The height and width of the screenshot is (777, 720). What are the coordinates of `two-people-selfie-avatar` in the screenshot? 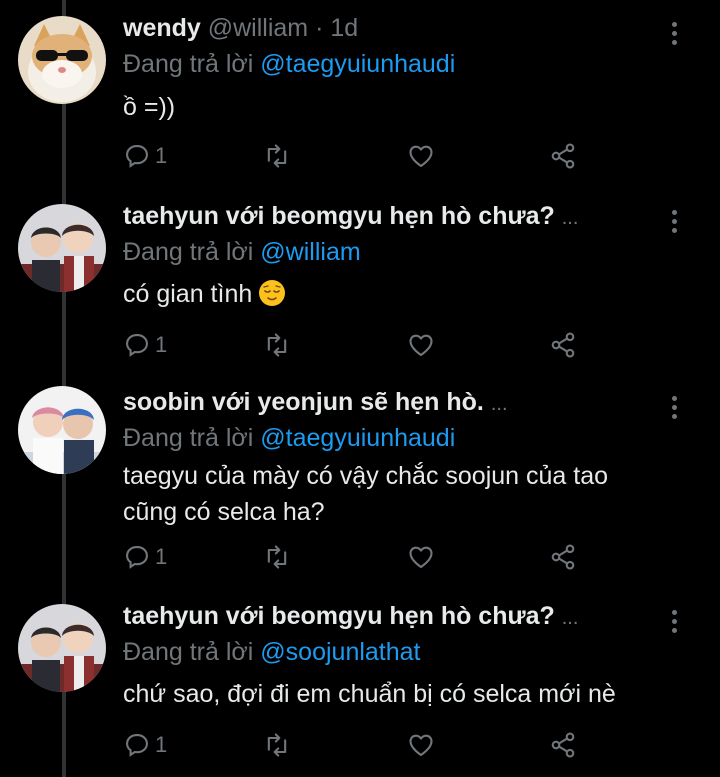 It's located at (62, 430).